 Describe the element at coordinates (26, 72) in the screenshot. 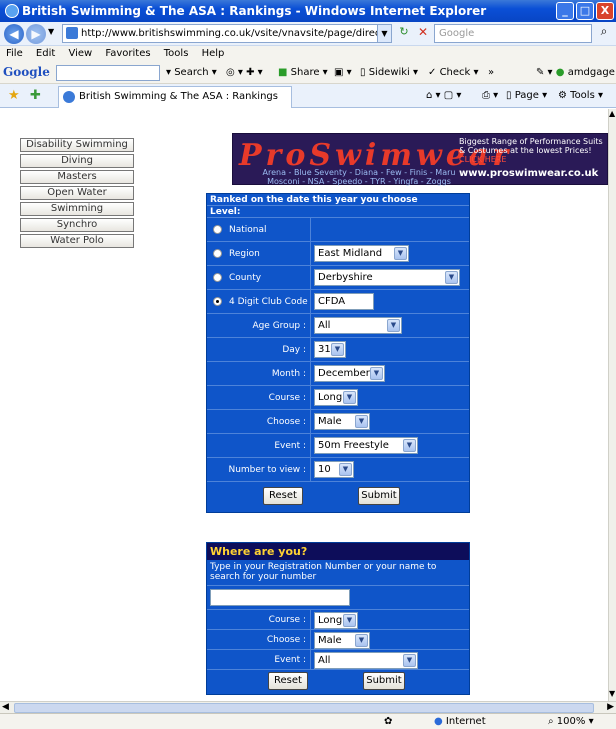

I see `google-logo: Google` at that location.